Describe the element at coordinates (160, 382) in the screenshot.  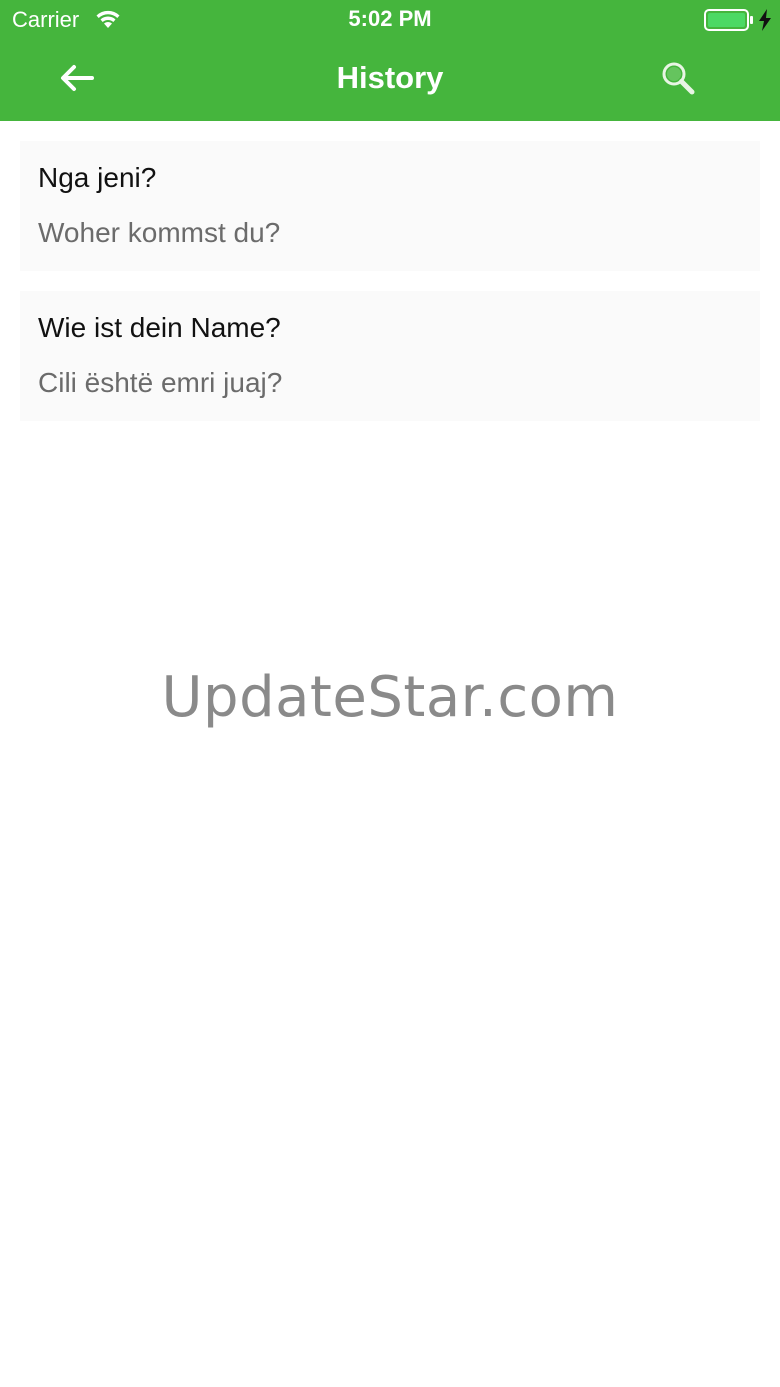
I see `history-item-translation: Cili është emri juaj?` at that location.